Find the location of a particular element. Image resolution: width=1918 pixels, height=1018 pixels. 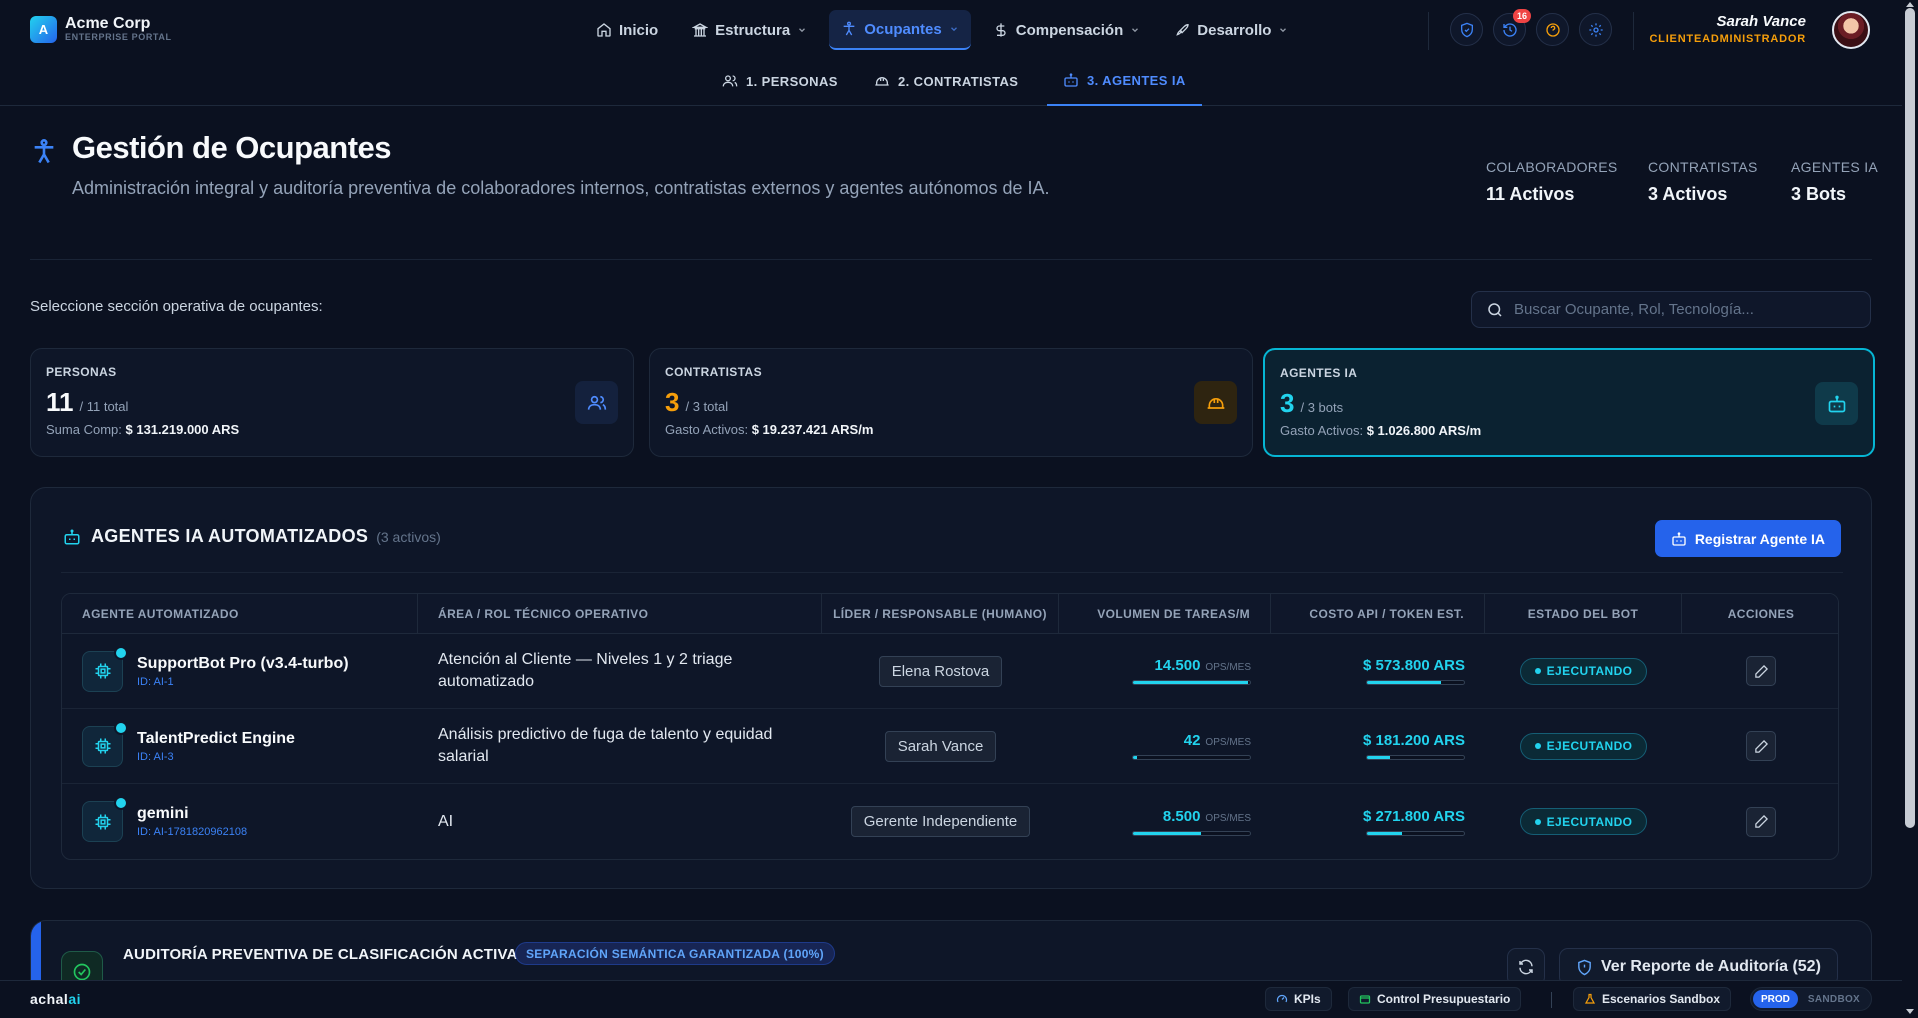

brand: A Acme Corp ENTERPRISE PORTAL is located at coordinates (101, 29).